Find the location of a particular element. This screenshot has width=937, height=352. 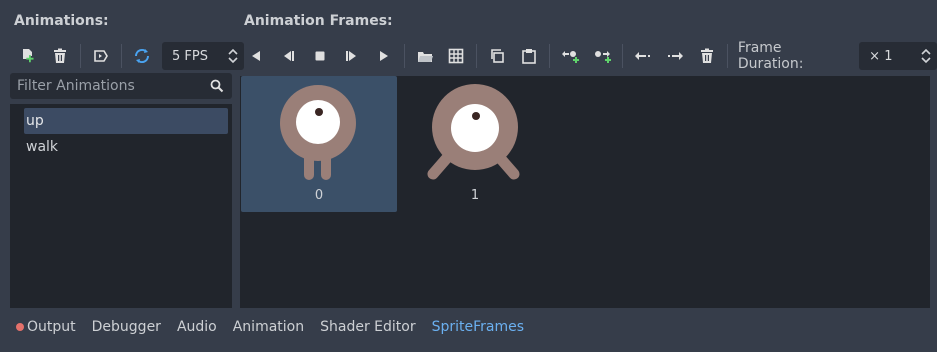

add-frames-from-sheet-button is located at coordinates (457, 56).